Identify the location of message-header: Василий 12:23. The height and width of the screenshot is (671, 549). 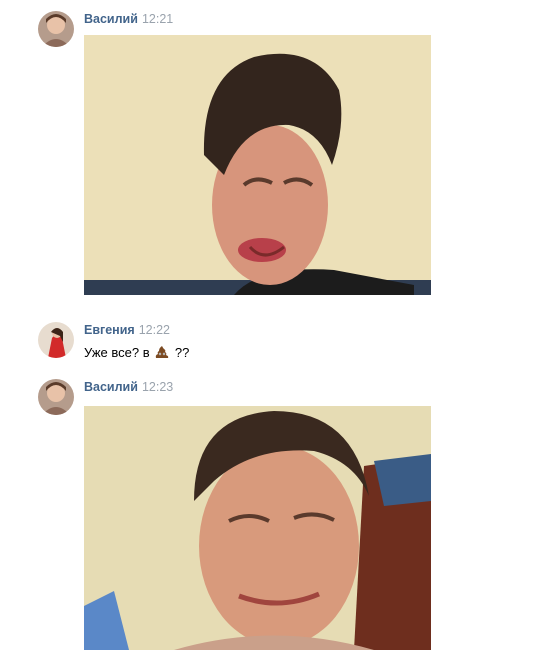
(128, 387).